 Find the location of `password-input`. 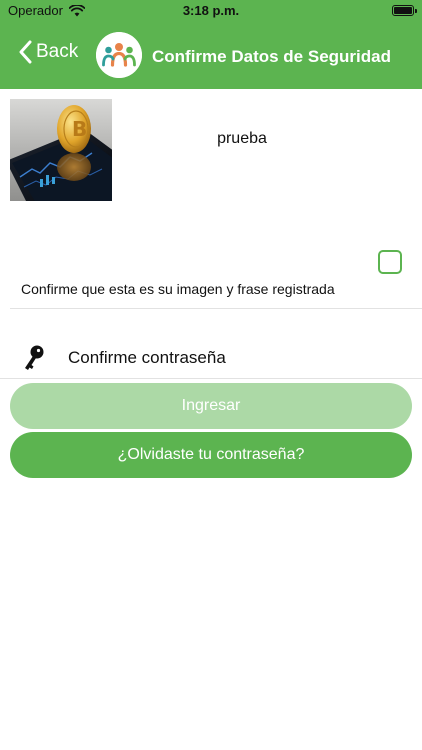

password-input is located at coordinates (233, 358).